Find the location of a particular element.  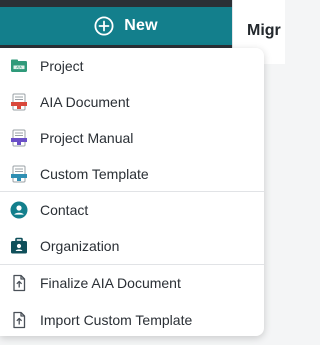

menu-item-label: Project is located at coordinates (62, 66).